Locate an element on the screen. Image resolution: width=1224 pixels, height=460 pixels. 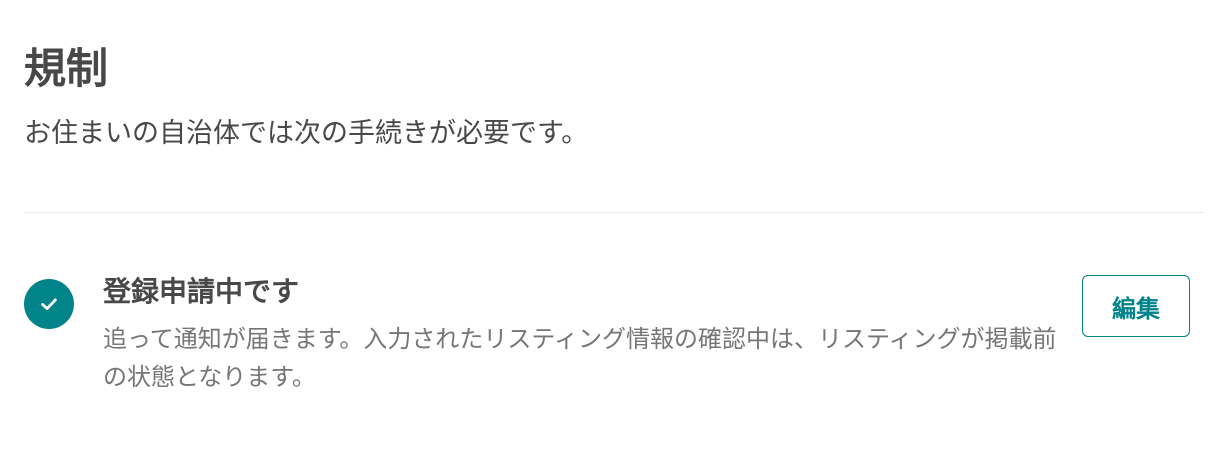
section-divider is located at coordinates (614, 212).